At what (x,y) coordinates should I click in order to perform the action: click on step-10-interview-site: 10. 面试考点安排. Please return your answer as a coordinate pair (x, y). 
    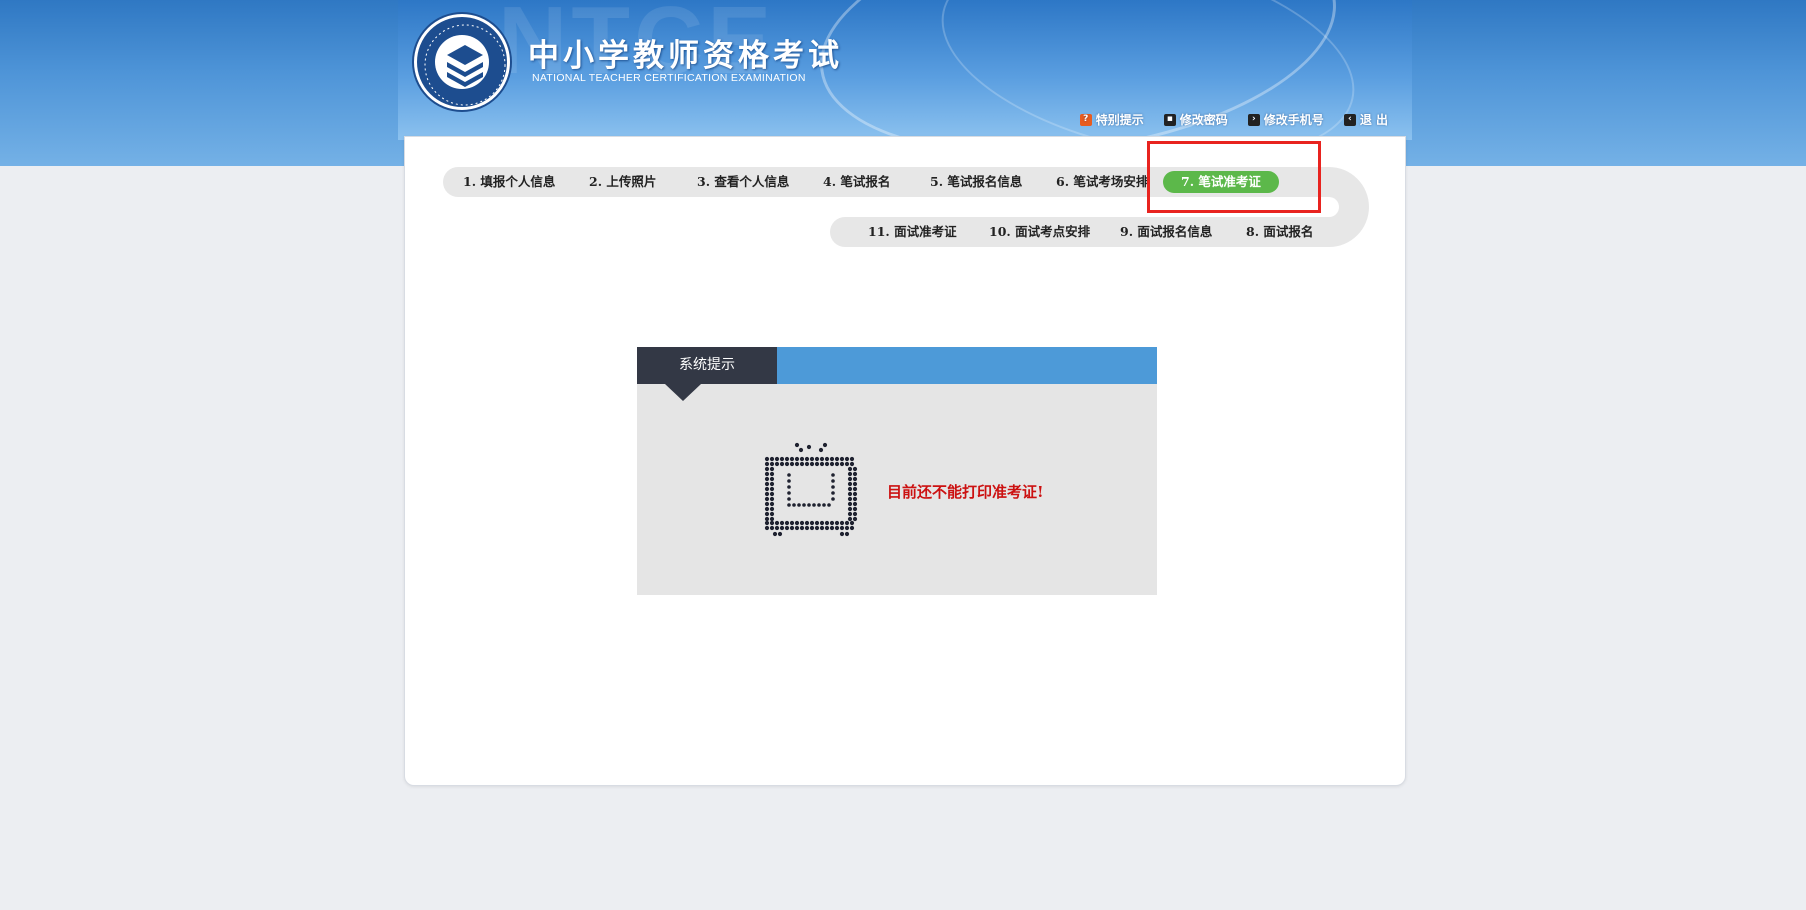
    Looking at the image, I should click on (1039, 232).